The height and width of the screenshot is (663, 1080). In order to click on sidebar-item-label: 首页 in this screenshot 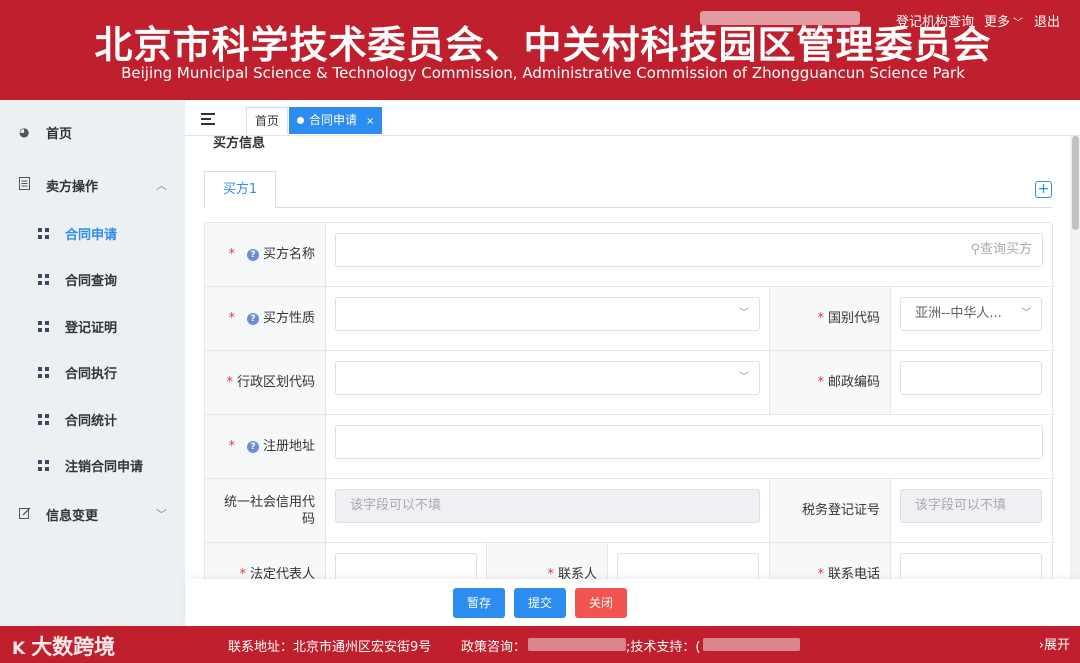, I will do `click(59, 134)`.